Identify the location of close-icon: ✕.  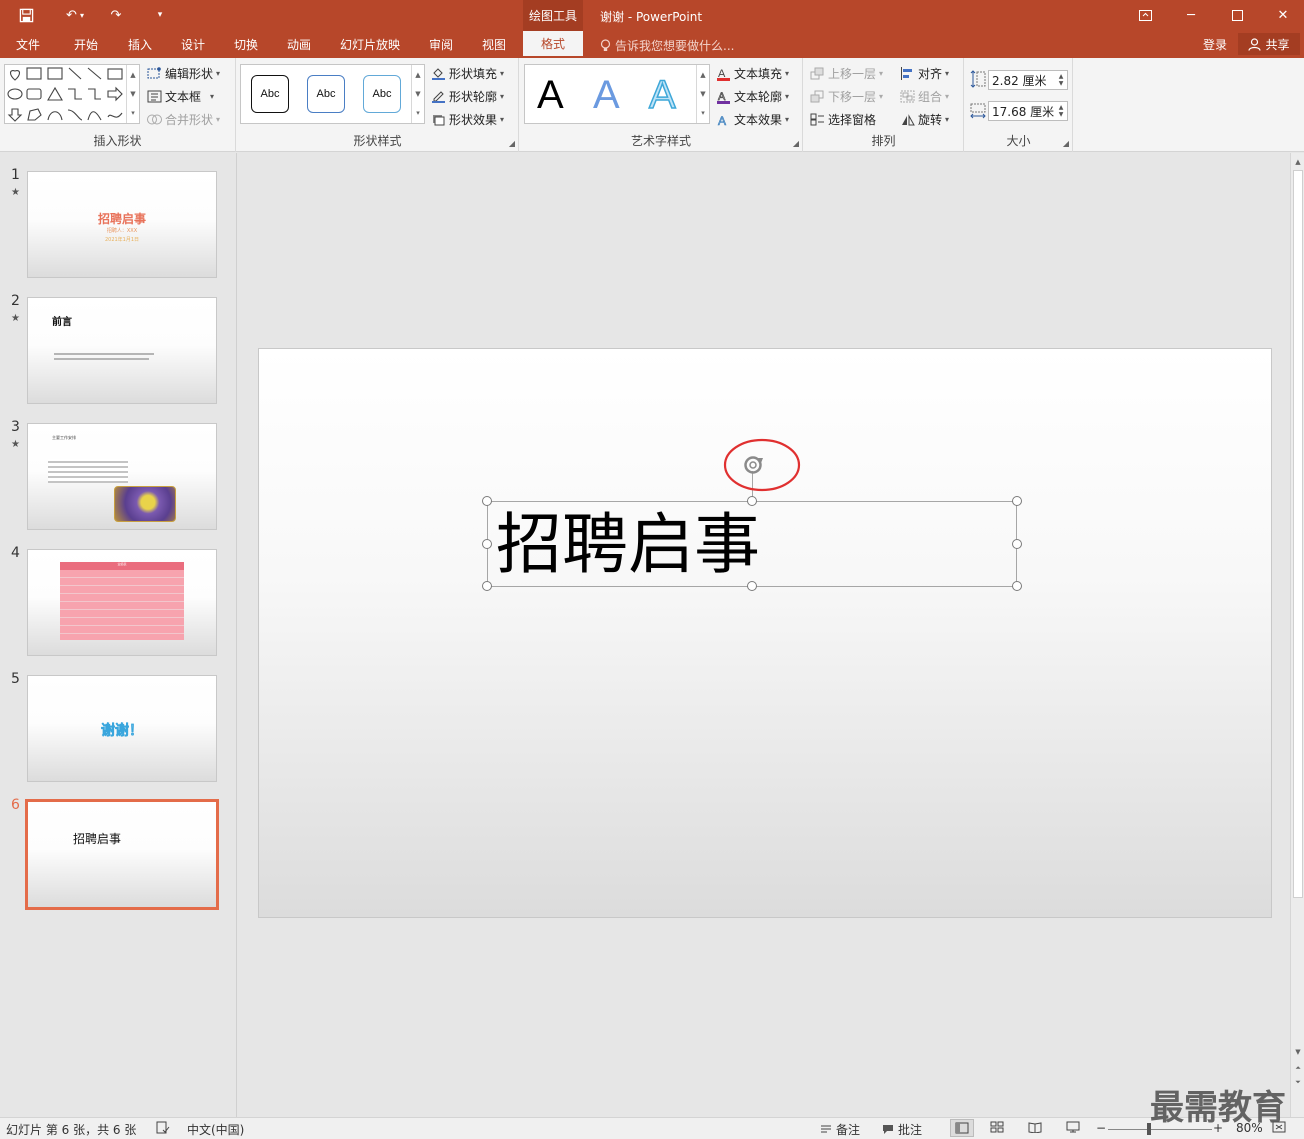
(1282, 15).